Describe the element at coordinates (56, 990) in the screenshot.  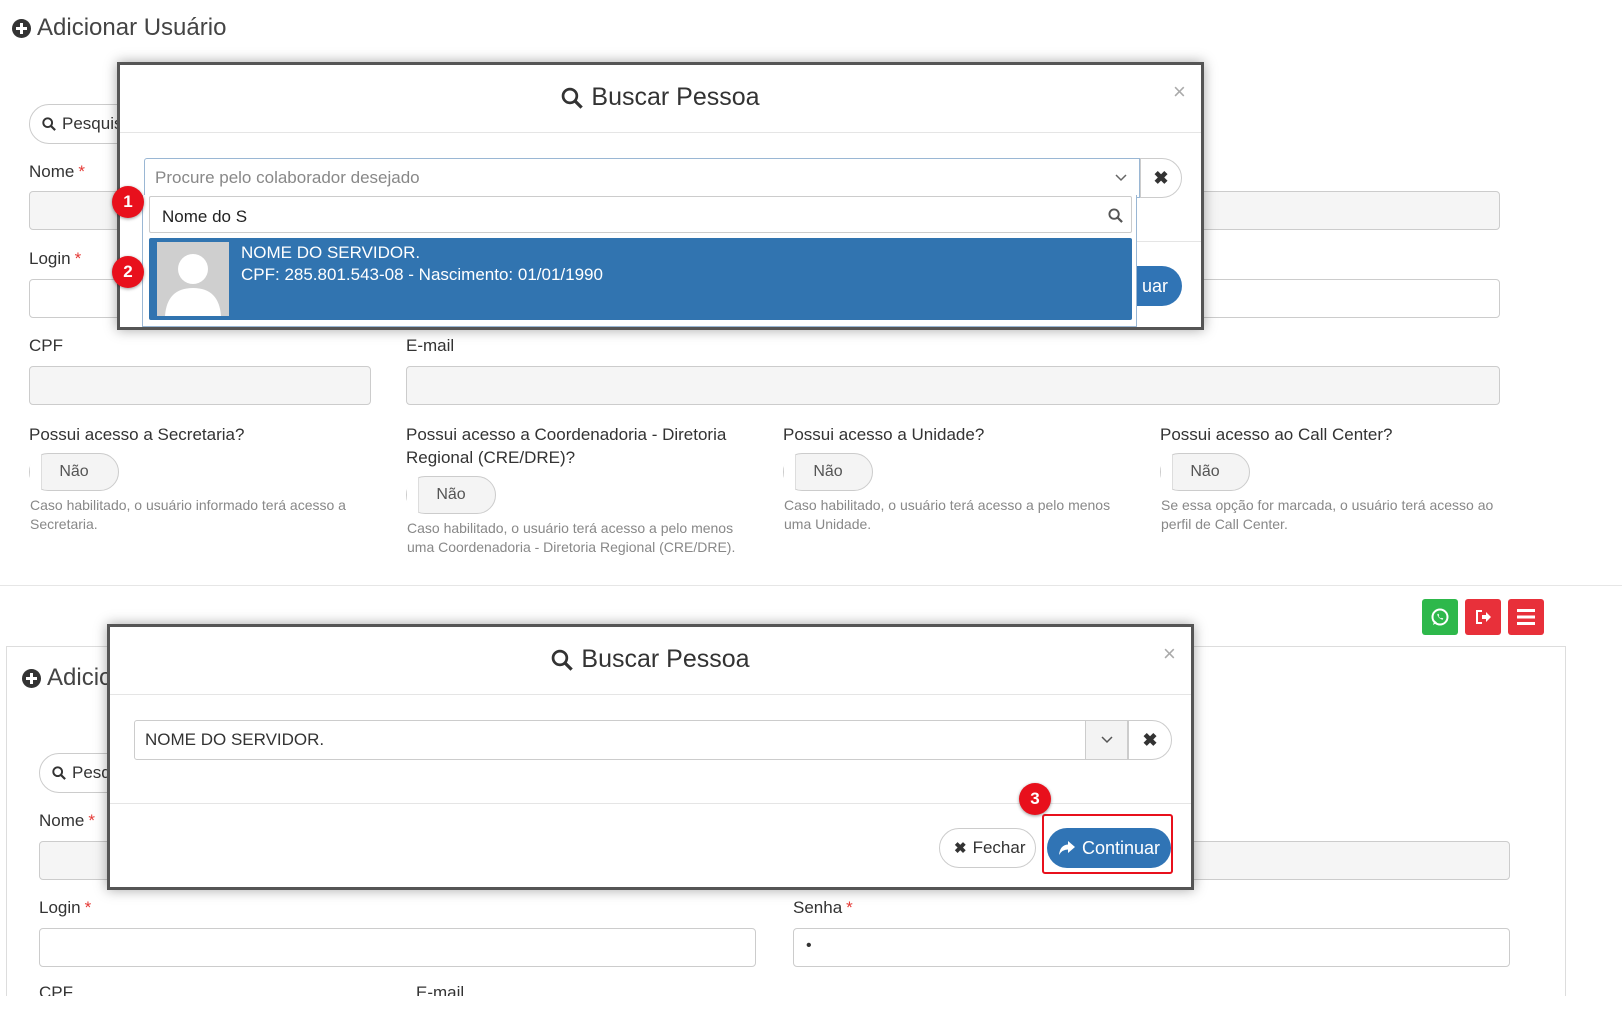
I see `cpf-label-bottom: CPF` at that location.